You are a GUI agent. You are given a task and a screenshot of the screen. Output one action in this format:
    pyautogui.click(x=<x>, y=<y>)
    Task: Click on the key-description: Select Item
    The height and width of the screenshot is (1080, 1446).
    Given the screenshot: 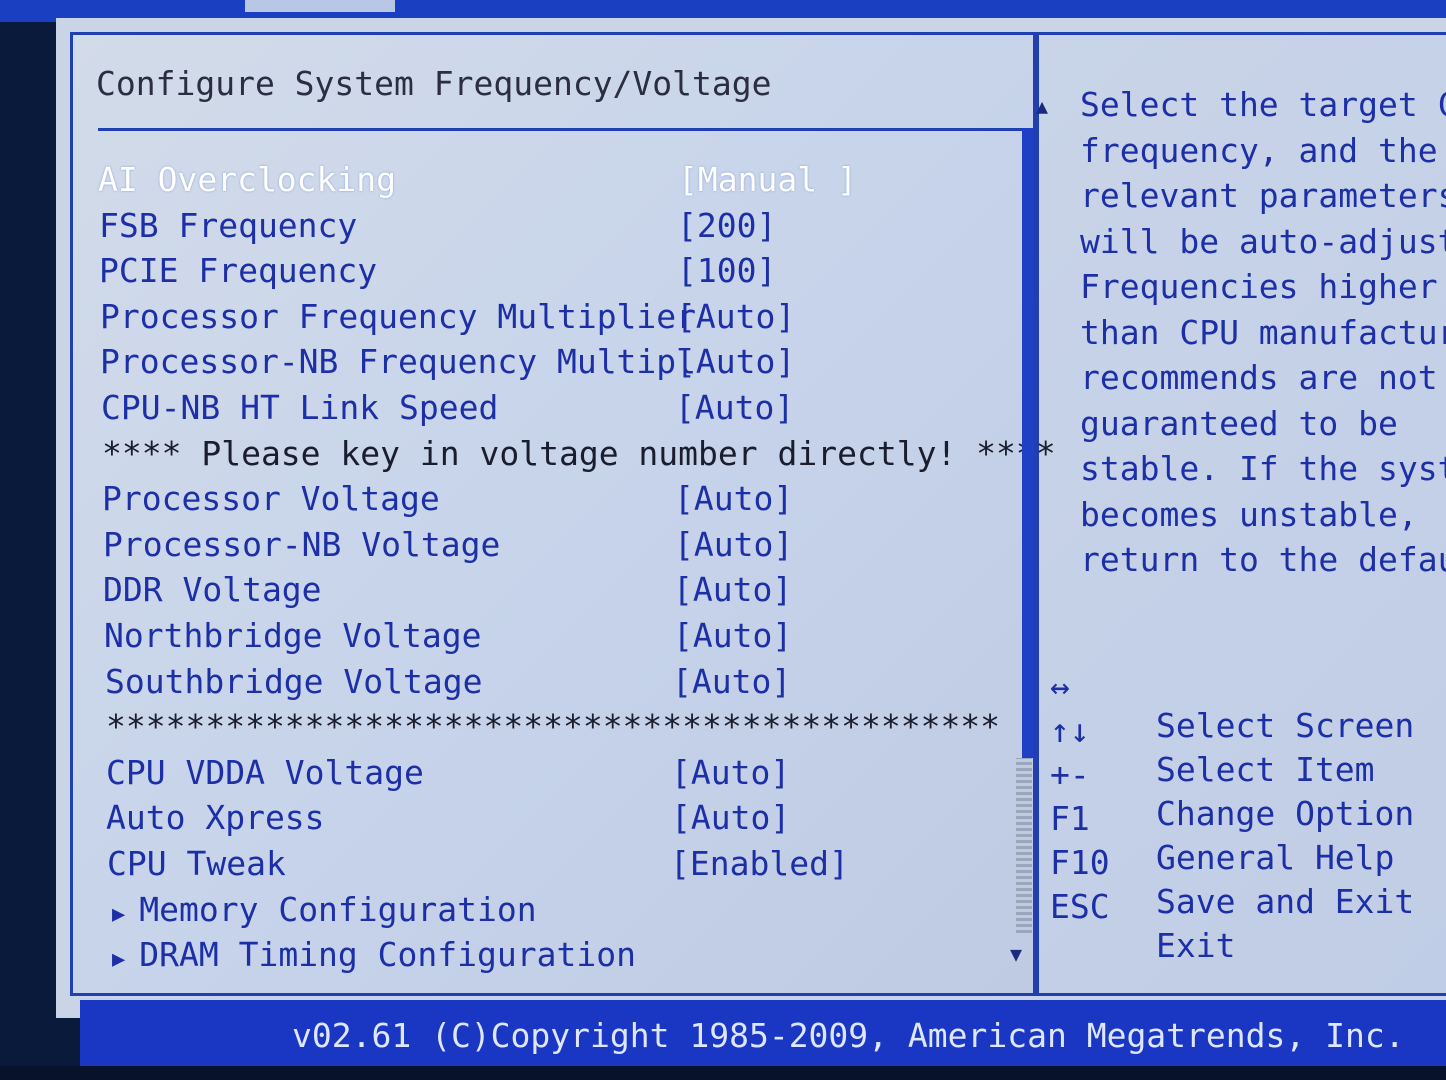 What is the action you would take?
    pyautogui.click(x=1265, y=769)
    